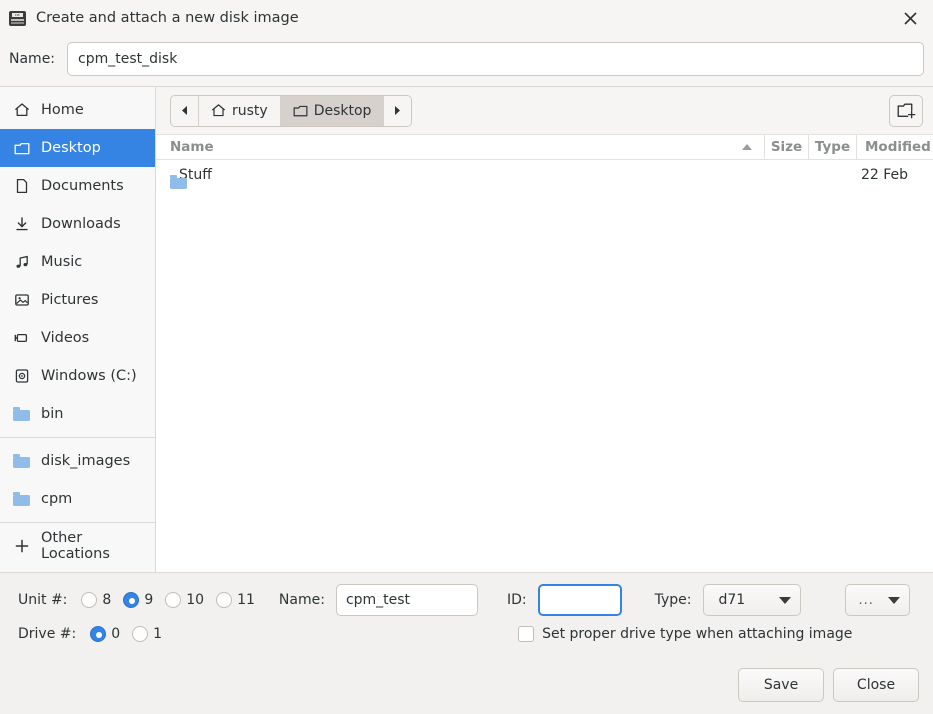 The width and height of the screenshot is (933, 714). I want to click on drive-radio-0: 0, so click(105, 634).